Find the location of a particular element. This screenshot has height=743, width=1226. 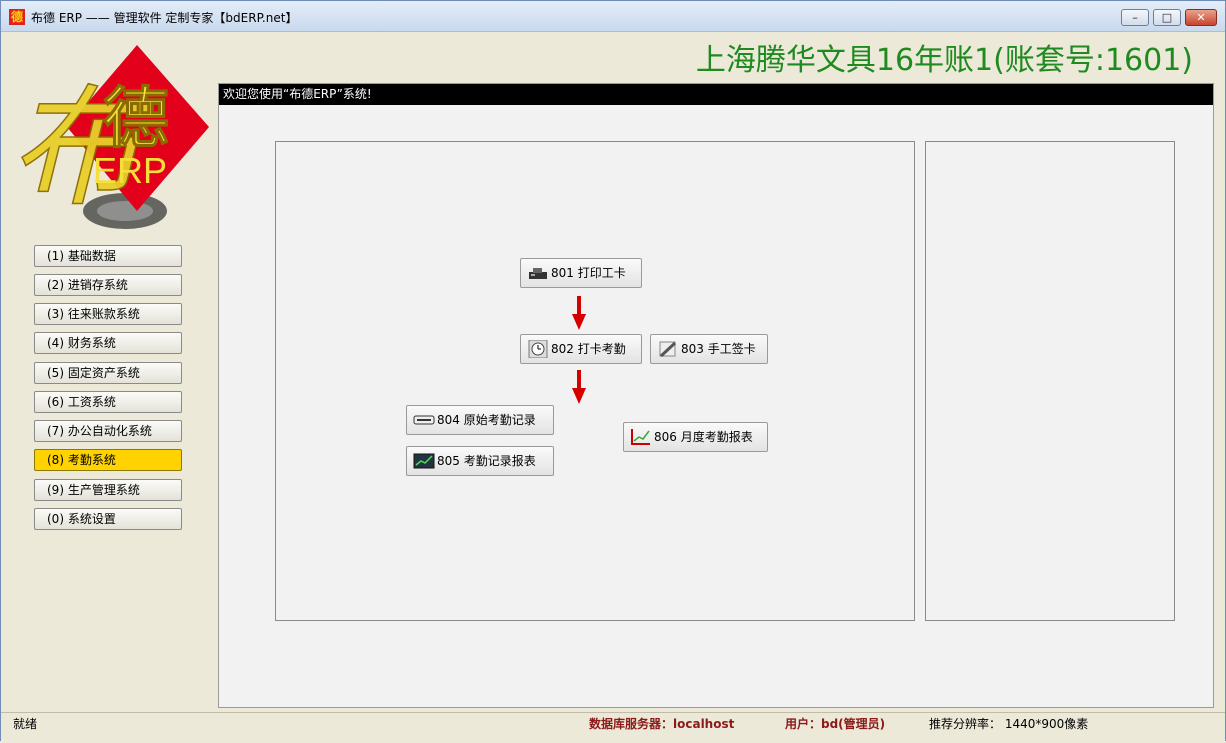

line-chart-icon is located at coordinates (640, 437).